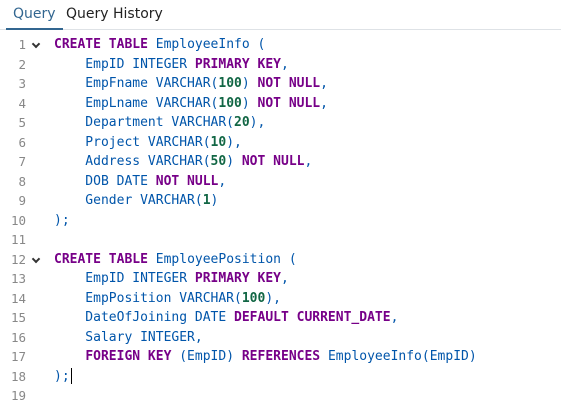 The image size is (561, 403). I want to click on code-line: 4 EmpLname VARCHAR(100) NOT NULL,, so click(280, 104).